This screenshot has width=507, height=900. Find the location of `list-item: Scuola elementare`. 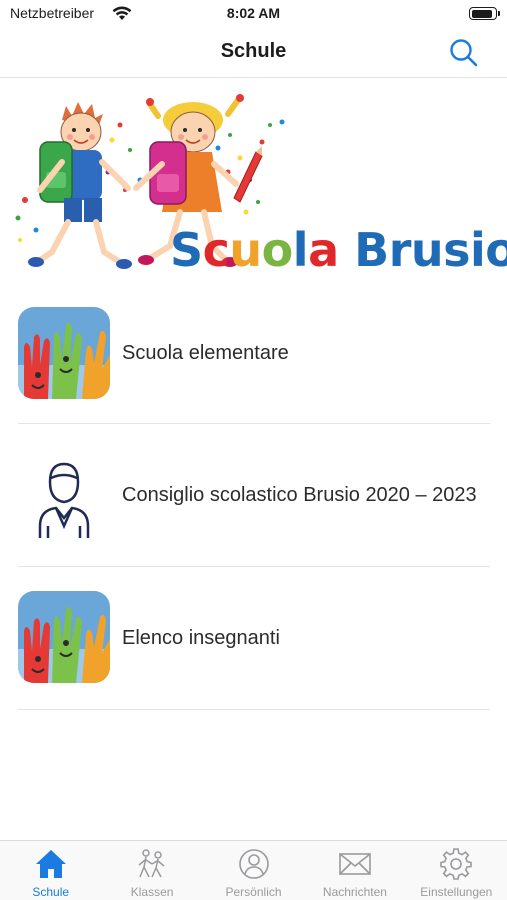

list-item: Scuola elementare is located at coordinates (254, 353).